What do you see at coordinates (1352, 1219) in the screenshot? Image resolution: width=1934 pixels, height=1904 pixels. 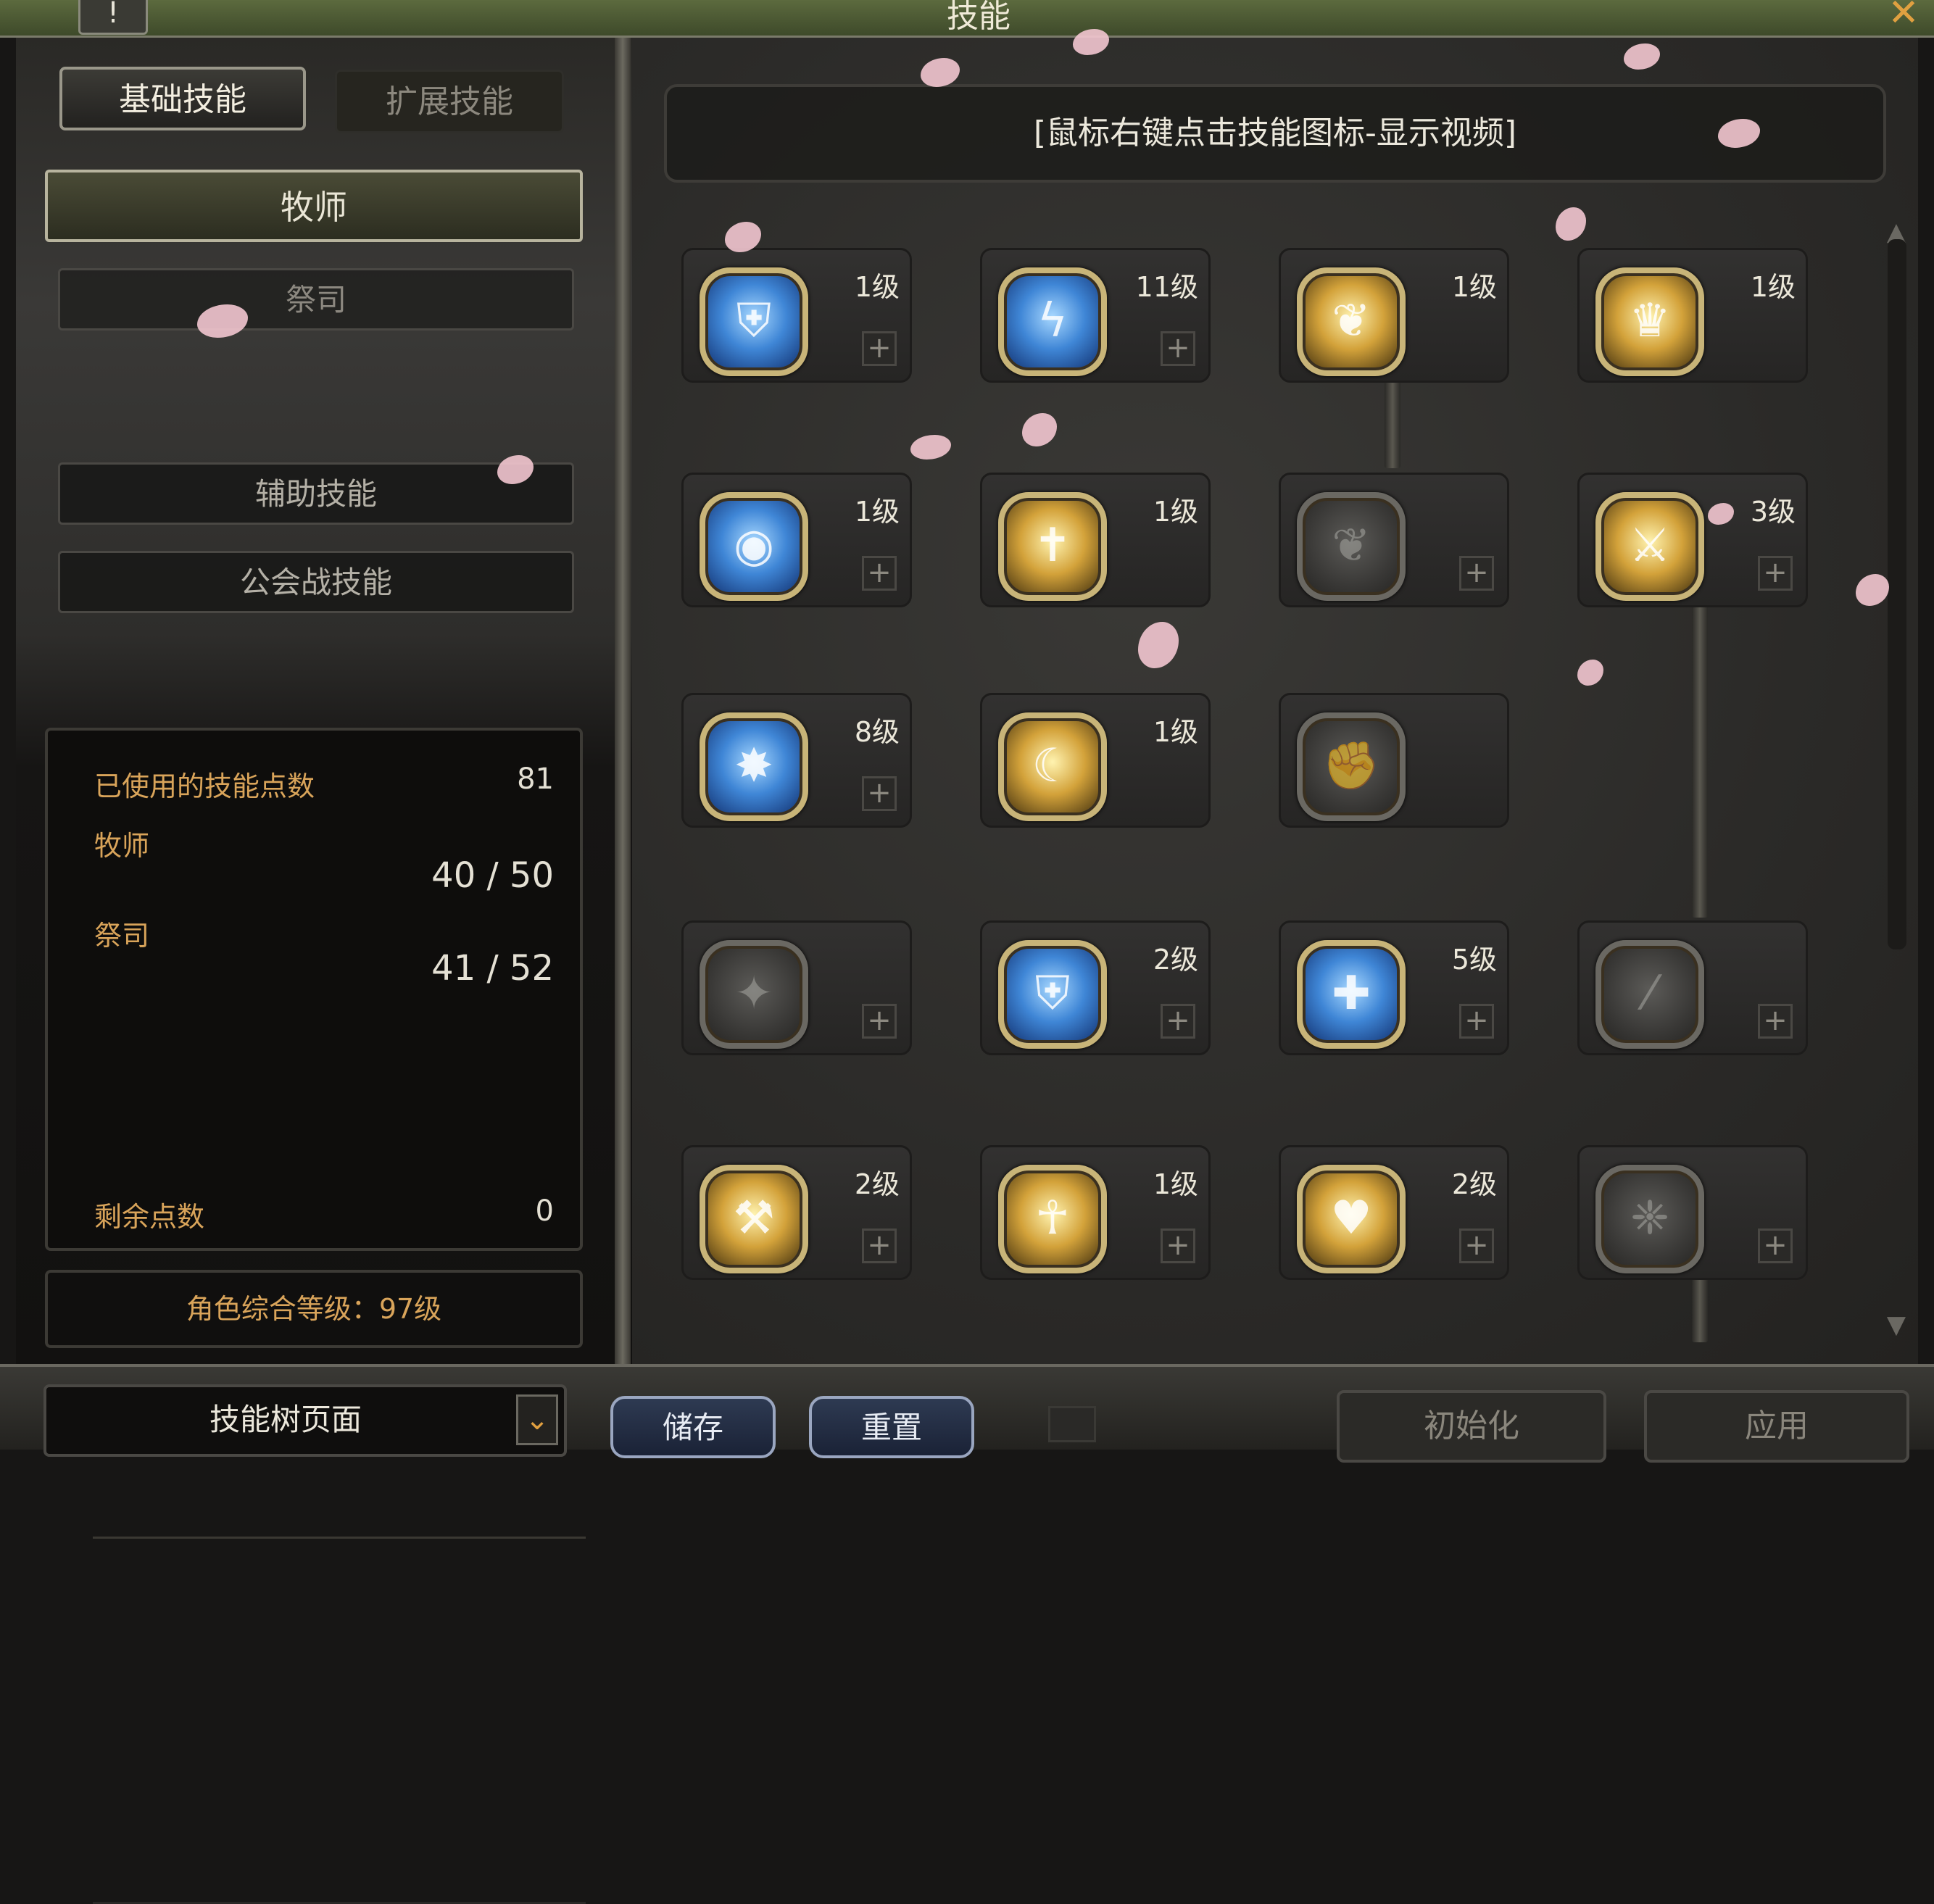 I see `hp-icon: ♥` at bounding box center [1352, 1219].